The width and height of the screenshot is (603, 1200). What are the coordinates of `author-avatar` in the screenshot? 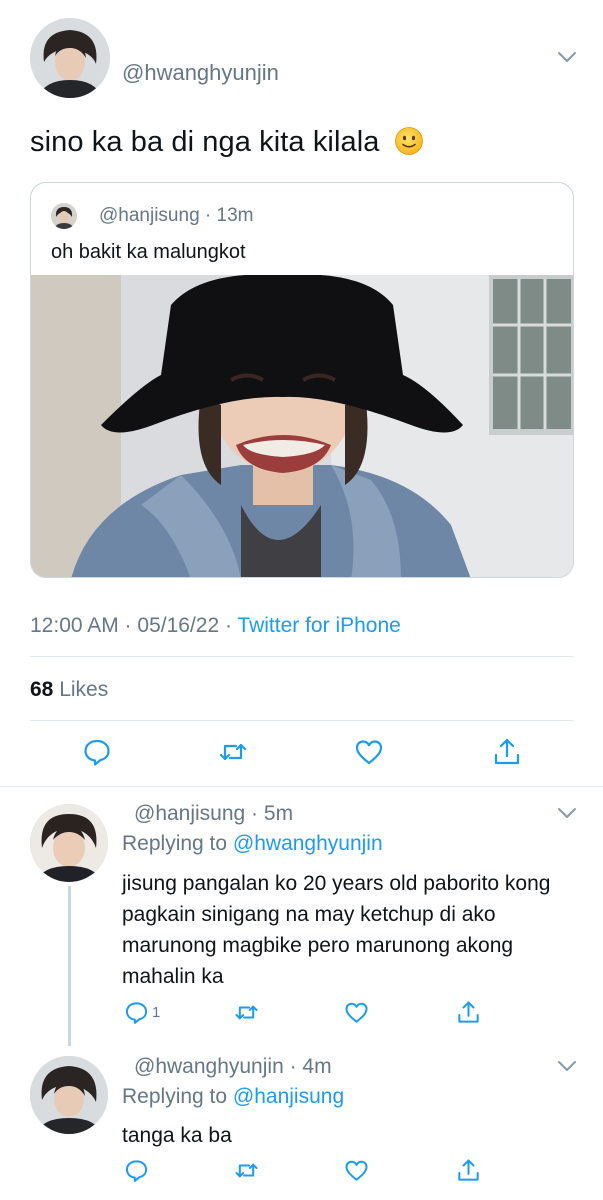 It's located at (70, 58).